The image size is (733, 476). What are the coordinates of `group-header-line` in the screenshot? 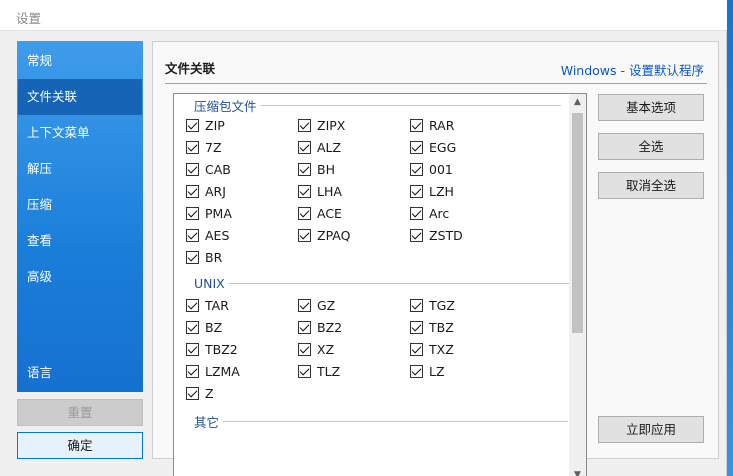 It's located at (410, 105).